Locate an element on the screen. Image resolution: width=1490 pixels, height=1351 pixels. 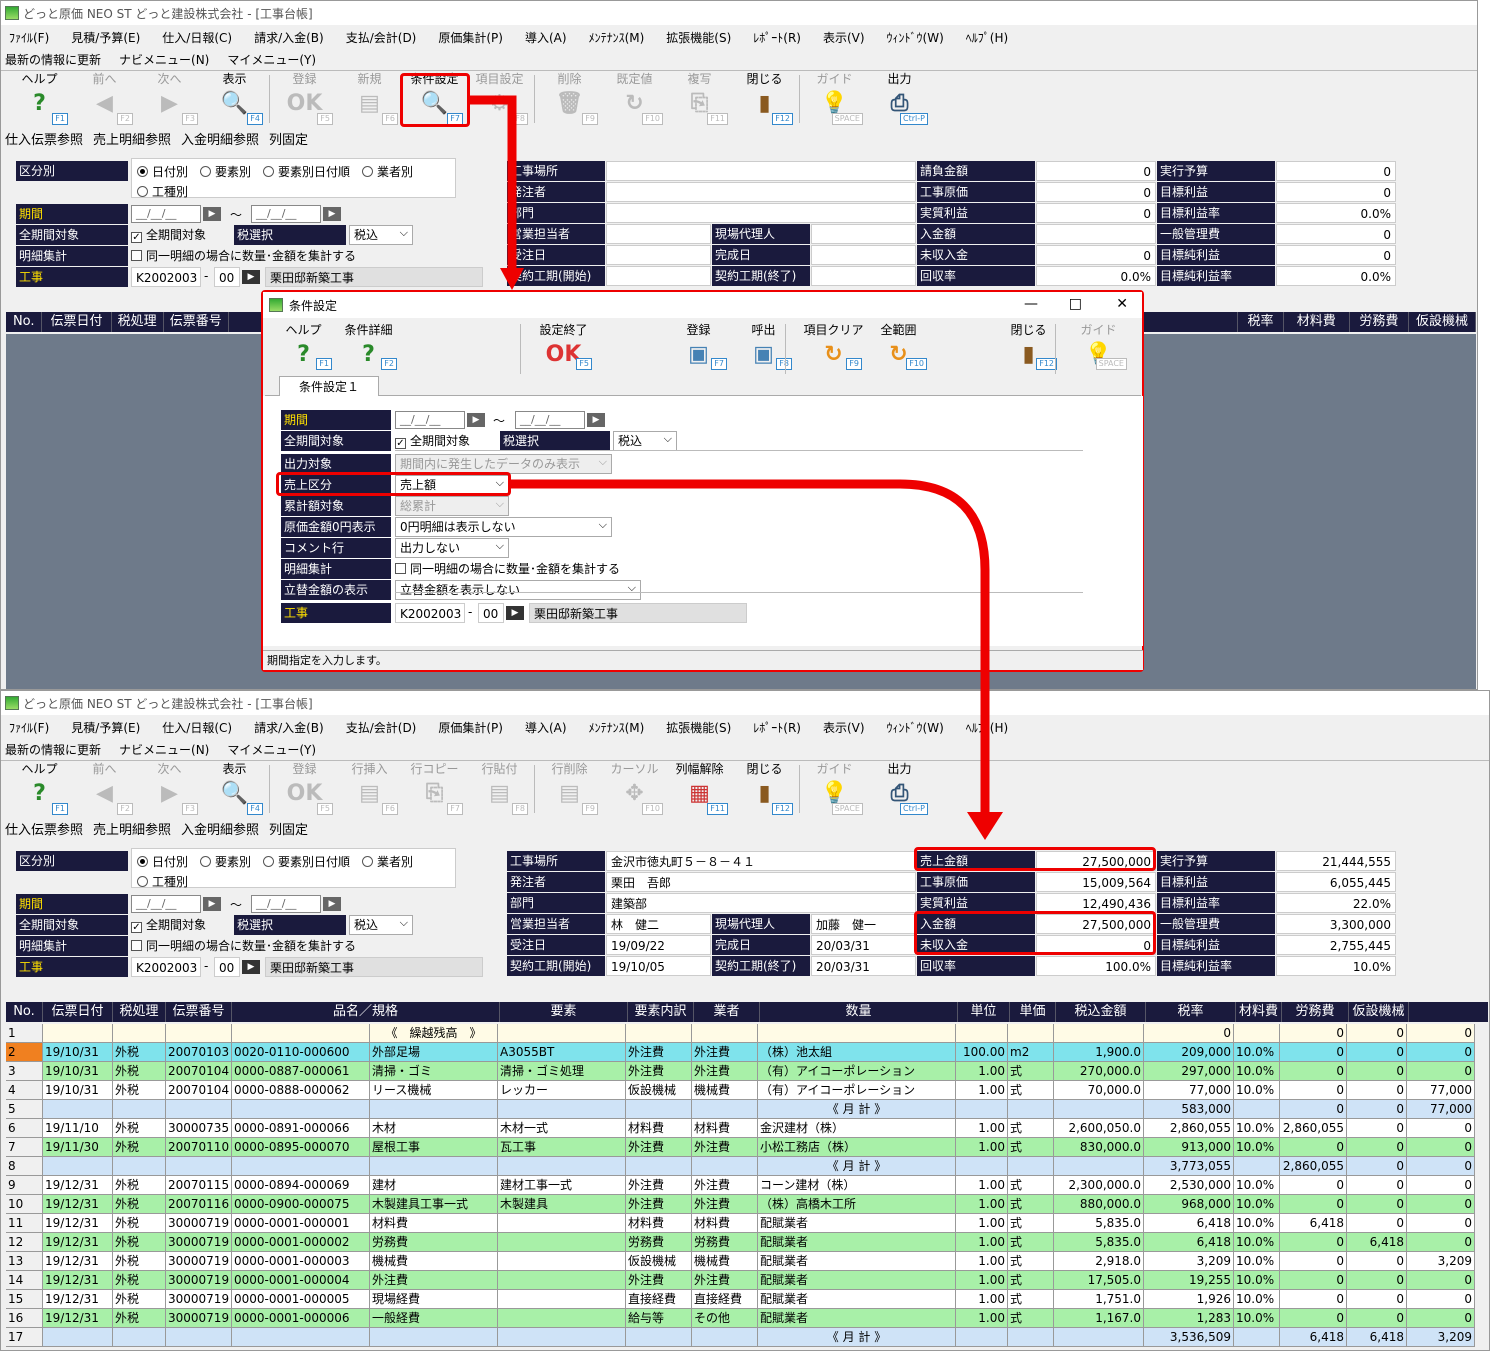
toolbar-button: 行削除 ▤ F9 is located at coordinates (569, 789).